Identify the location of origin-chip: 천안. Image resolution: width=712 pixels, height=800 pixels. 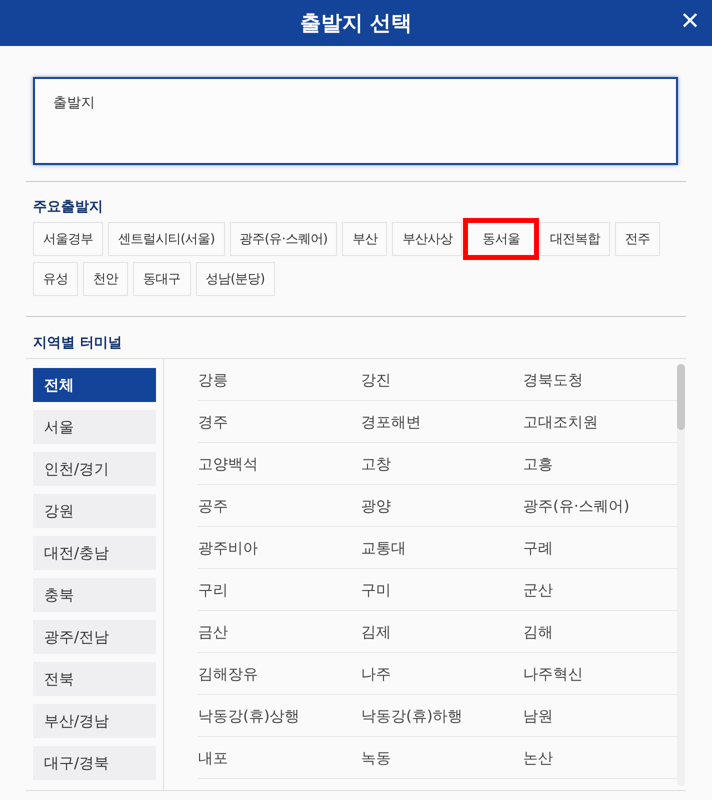
(105, 279).